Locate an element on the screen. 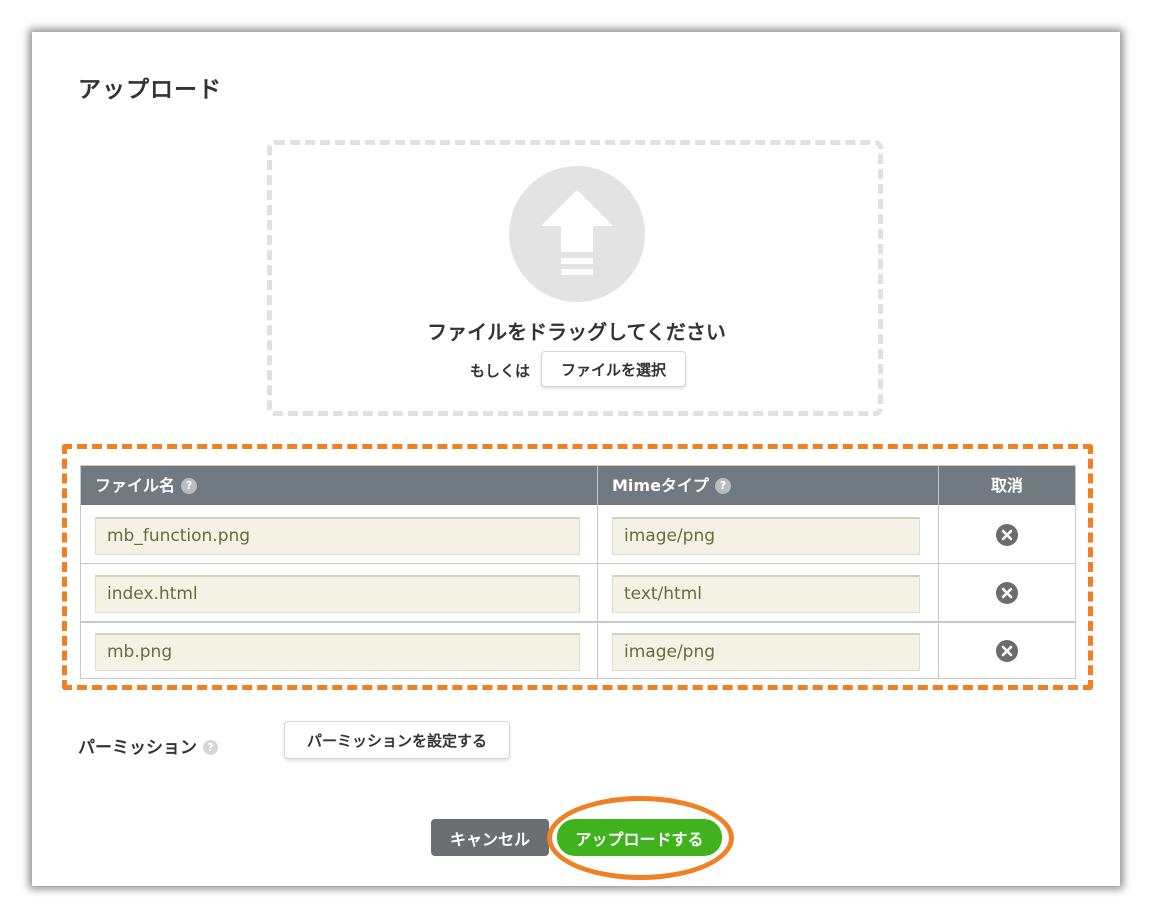 The height and width of the screenshot is (918, 1153). permission-label: パーミッション? is located at coordinates (148, 745).